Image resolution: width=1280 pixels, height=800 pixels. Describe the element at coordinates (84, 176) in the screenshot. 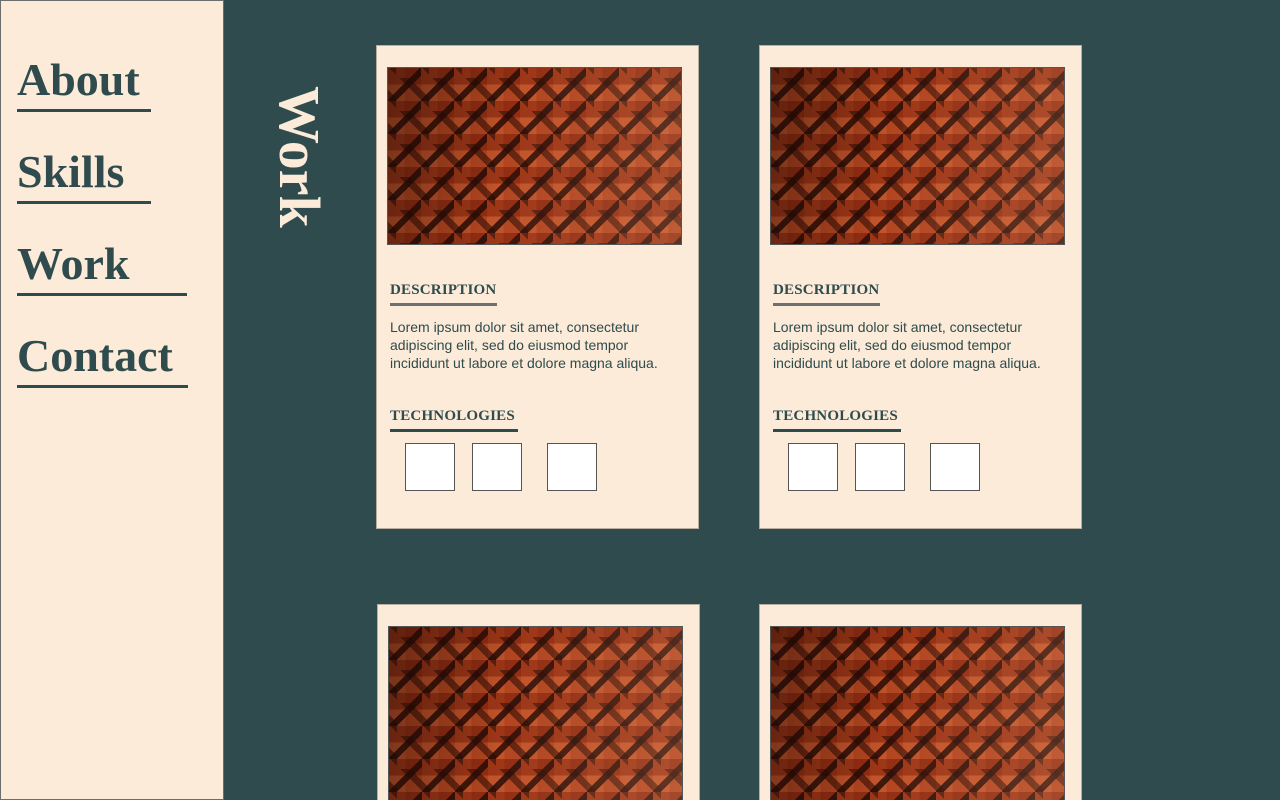

I see `nav-link-skills: Skills` at that location.